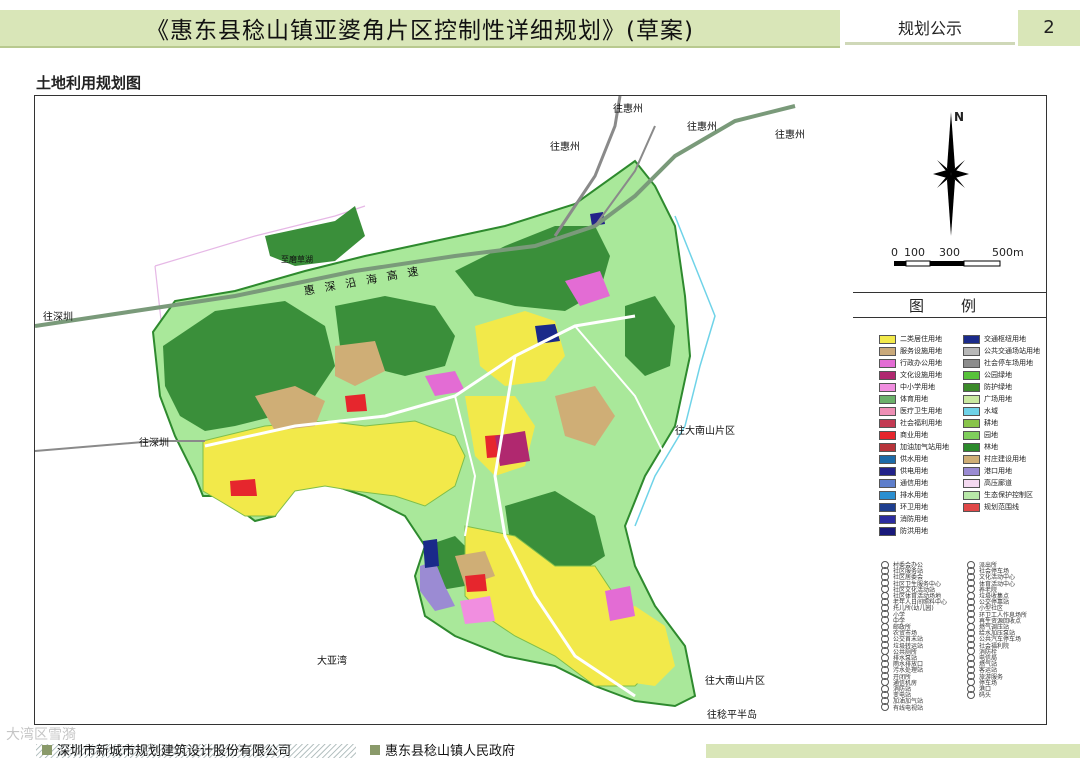 This screenshot has width=1080, height=764. What do you see at coordinates (987, 375) in the screenshot?
I see `legend-item: 公园绿地` at bounding box center [987, 375].